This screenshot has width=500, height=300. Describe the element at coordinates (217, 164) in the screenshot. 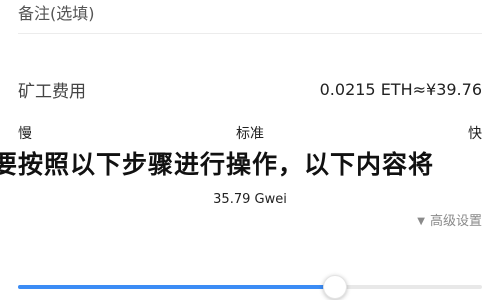

I see `overlay-watermark-text: 要按照以下步骤进行操作，以下内容将` at that location.